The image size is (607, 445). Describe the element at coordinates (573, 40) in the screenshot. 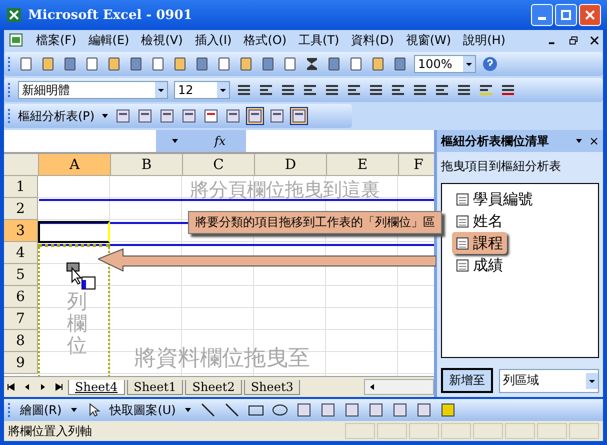

I see `restore-icon` at that location.